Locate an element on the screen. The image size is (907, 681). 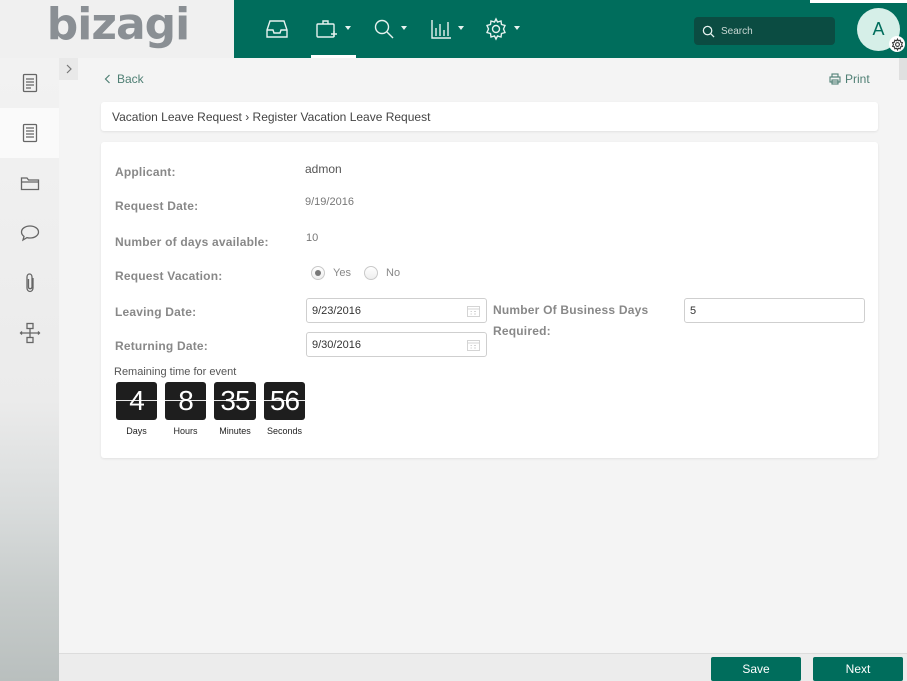
timer-minutes: 35 is located at coordinates (235, 401).